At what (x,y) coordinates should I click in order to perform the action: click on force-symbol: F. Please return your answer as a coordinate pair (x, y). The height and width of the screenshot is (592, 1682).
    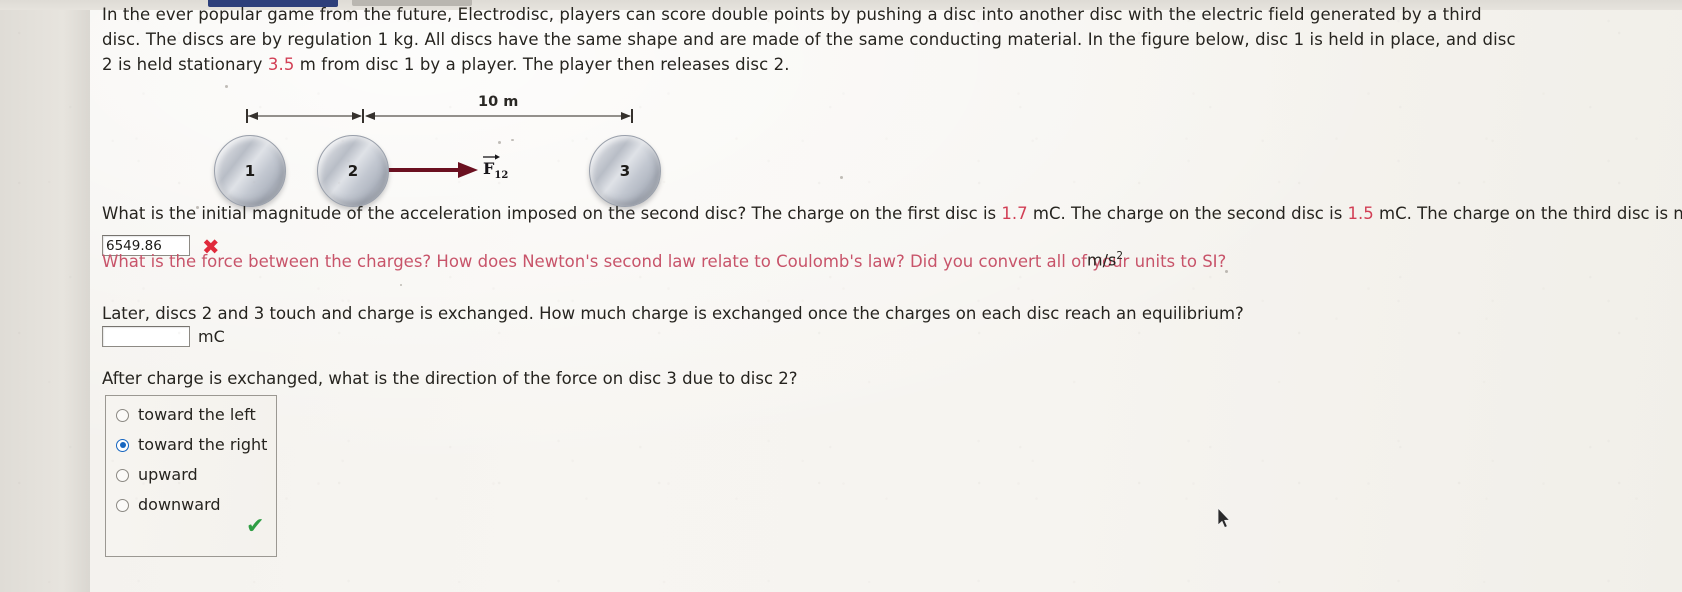
    Looking at the image, I should click on (489, 168).